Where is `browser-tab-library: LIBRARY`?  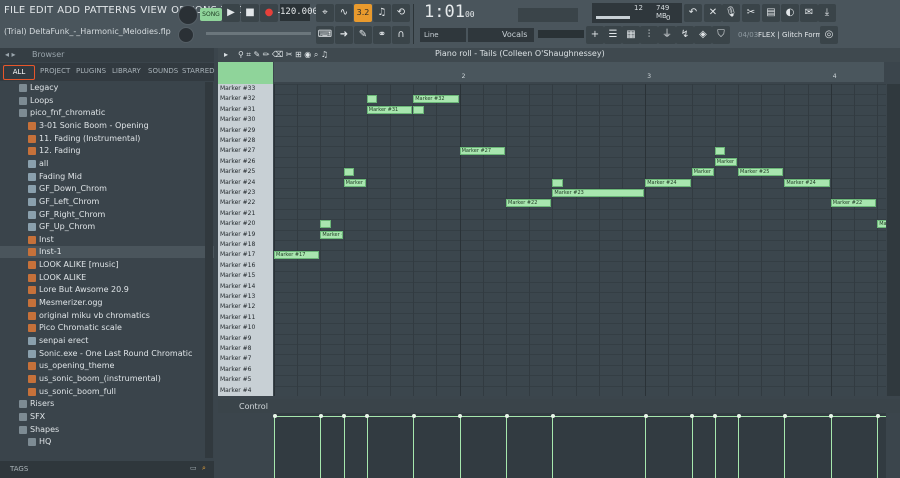
browser-tab-library: LIBRARY is located at coordinates (126, 71).